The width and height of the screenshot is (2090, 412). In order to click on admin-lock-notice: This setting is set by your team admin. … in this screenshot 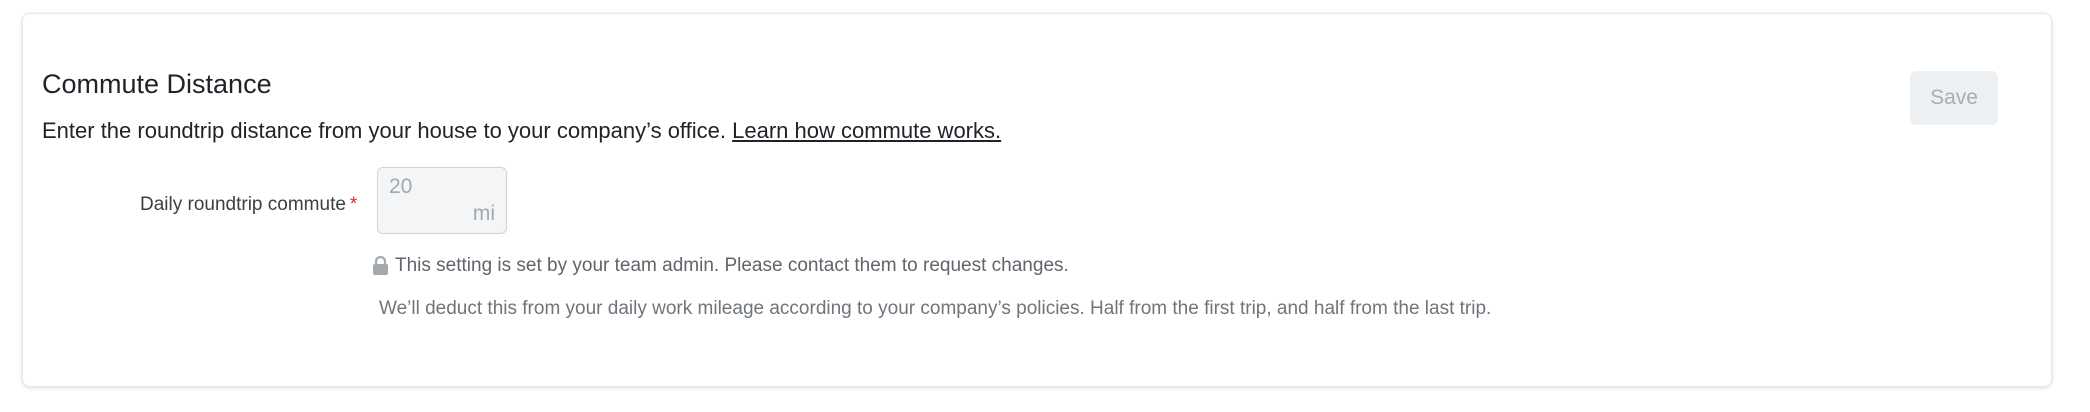, I will do `click(720, 266)`.